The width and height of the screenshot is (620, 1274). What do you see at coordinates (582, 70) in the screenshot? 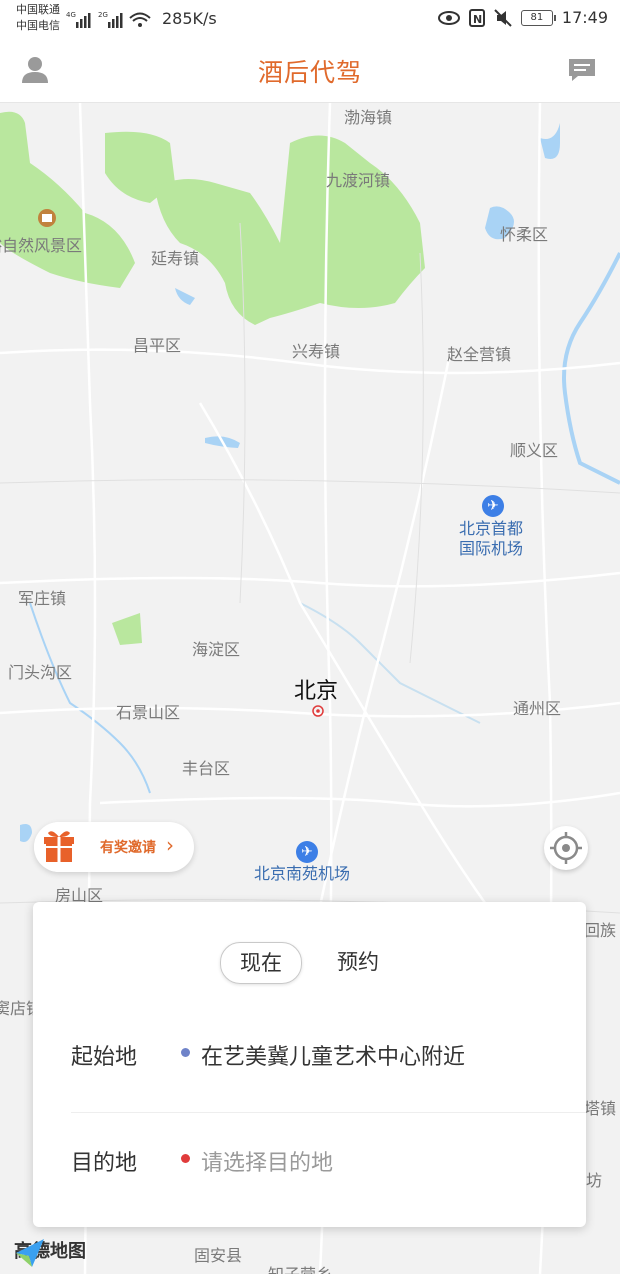
I see `chat-icon` at bounding box center [582, 70].